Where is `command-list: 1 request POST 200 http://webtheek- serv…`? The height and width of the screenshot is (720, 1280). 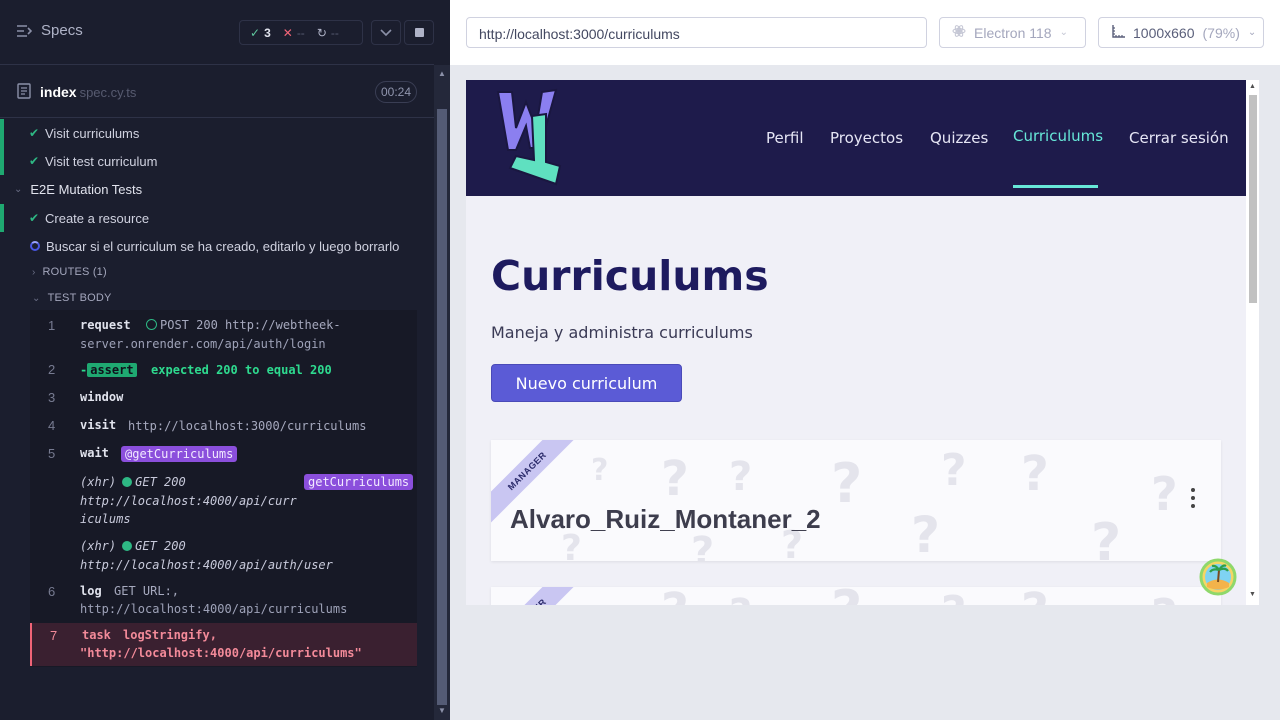 command-list: 1 request POST 200 http://webtheek- serv… is located at coordinates (223, 488).